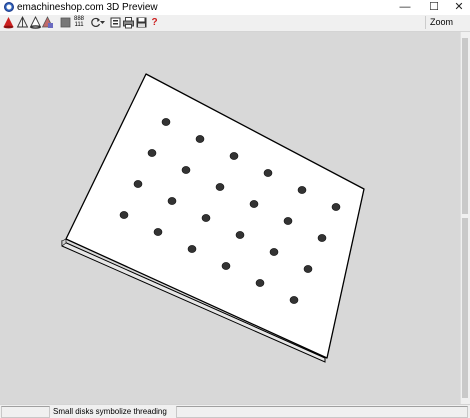 This screenshot has width=470, height=418. I want to click on color-cone-icon, so click(47, 22).